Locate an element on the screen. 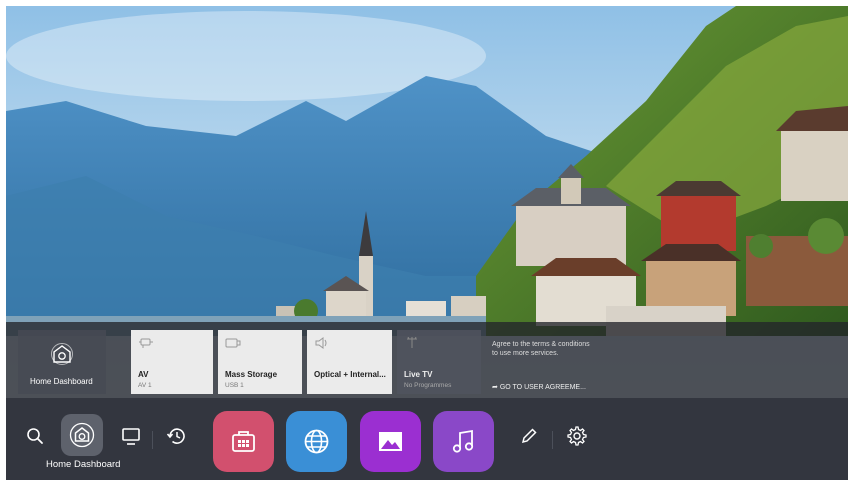 The height and width of the screenshot is (482, 854). globe-icon is located at coordinates (316, 441).